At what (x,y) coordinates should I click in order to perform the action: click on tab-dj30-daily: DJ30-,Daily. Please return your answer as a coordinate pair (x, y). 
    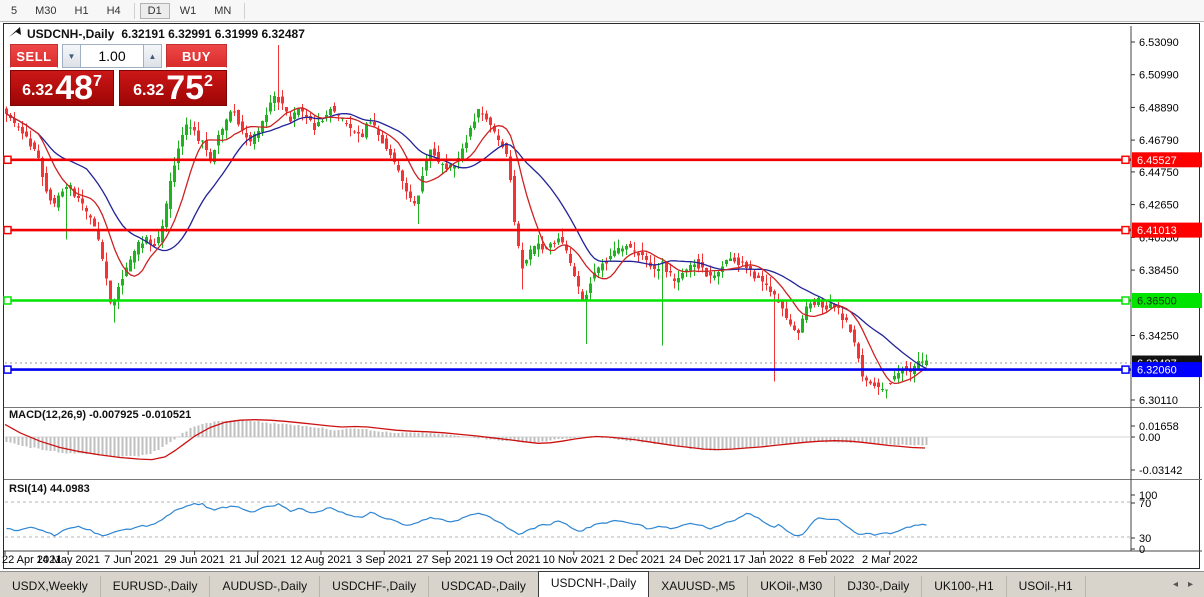
    Looking at the image, I should click on (879, 586).